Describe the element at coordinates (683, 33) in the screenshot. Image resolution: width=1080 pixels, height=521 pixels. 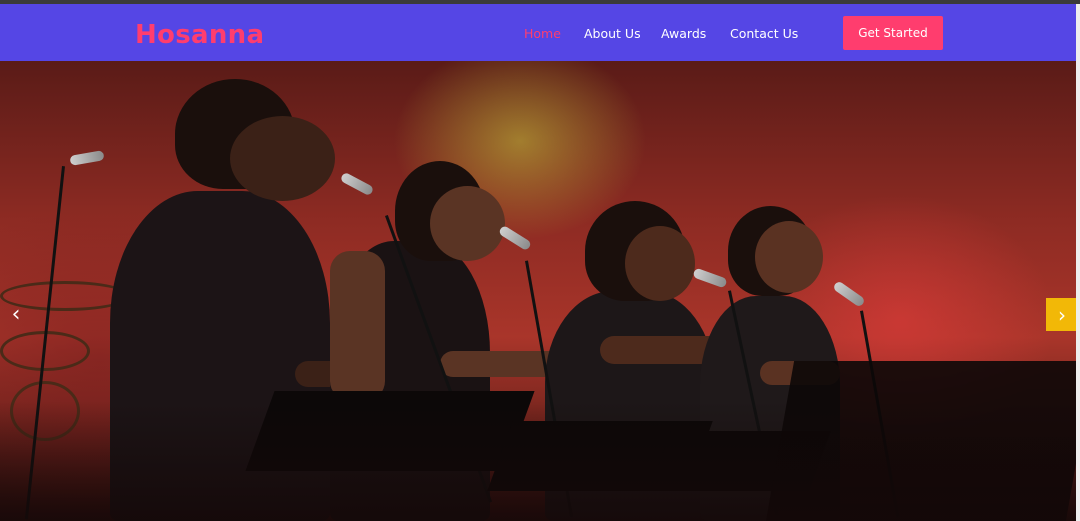
I see `nav-link-awards: Awards` at that location.